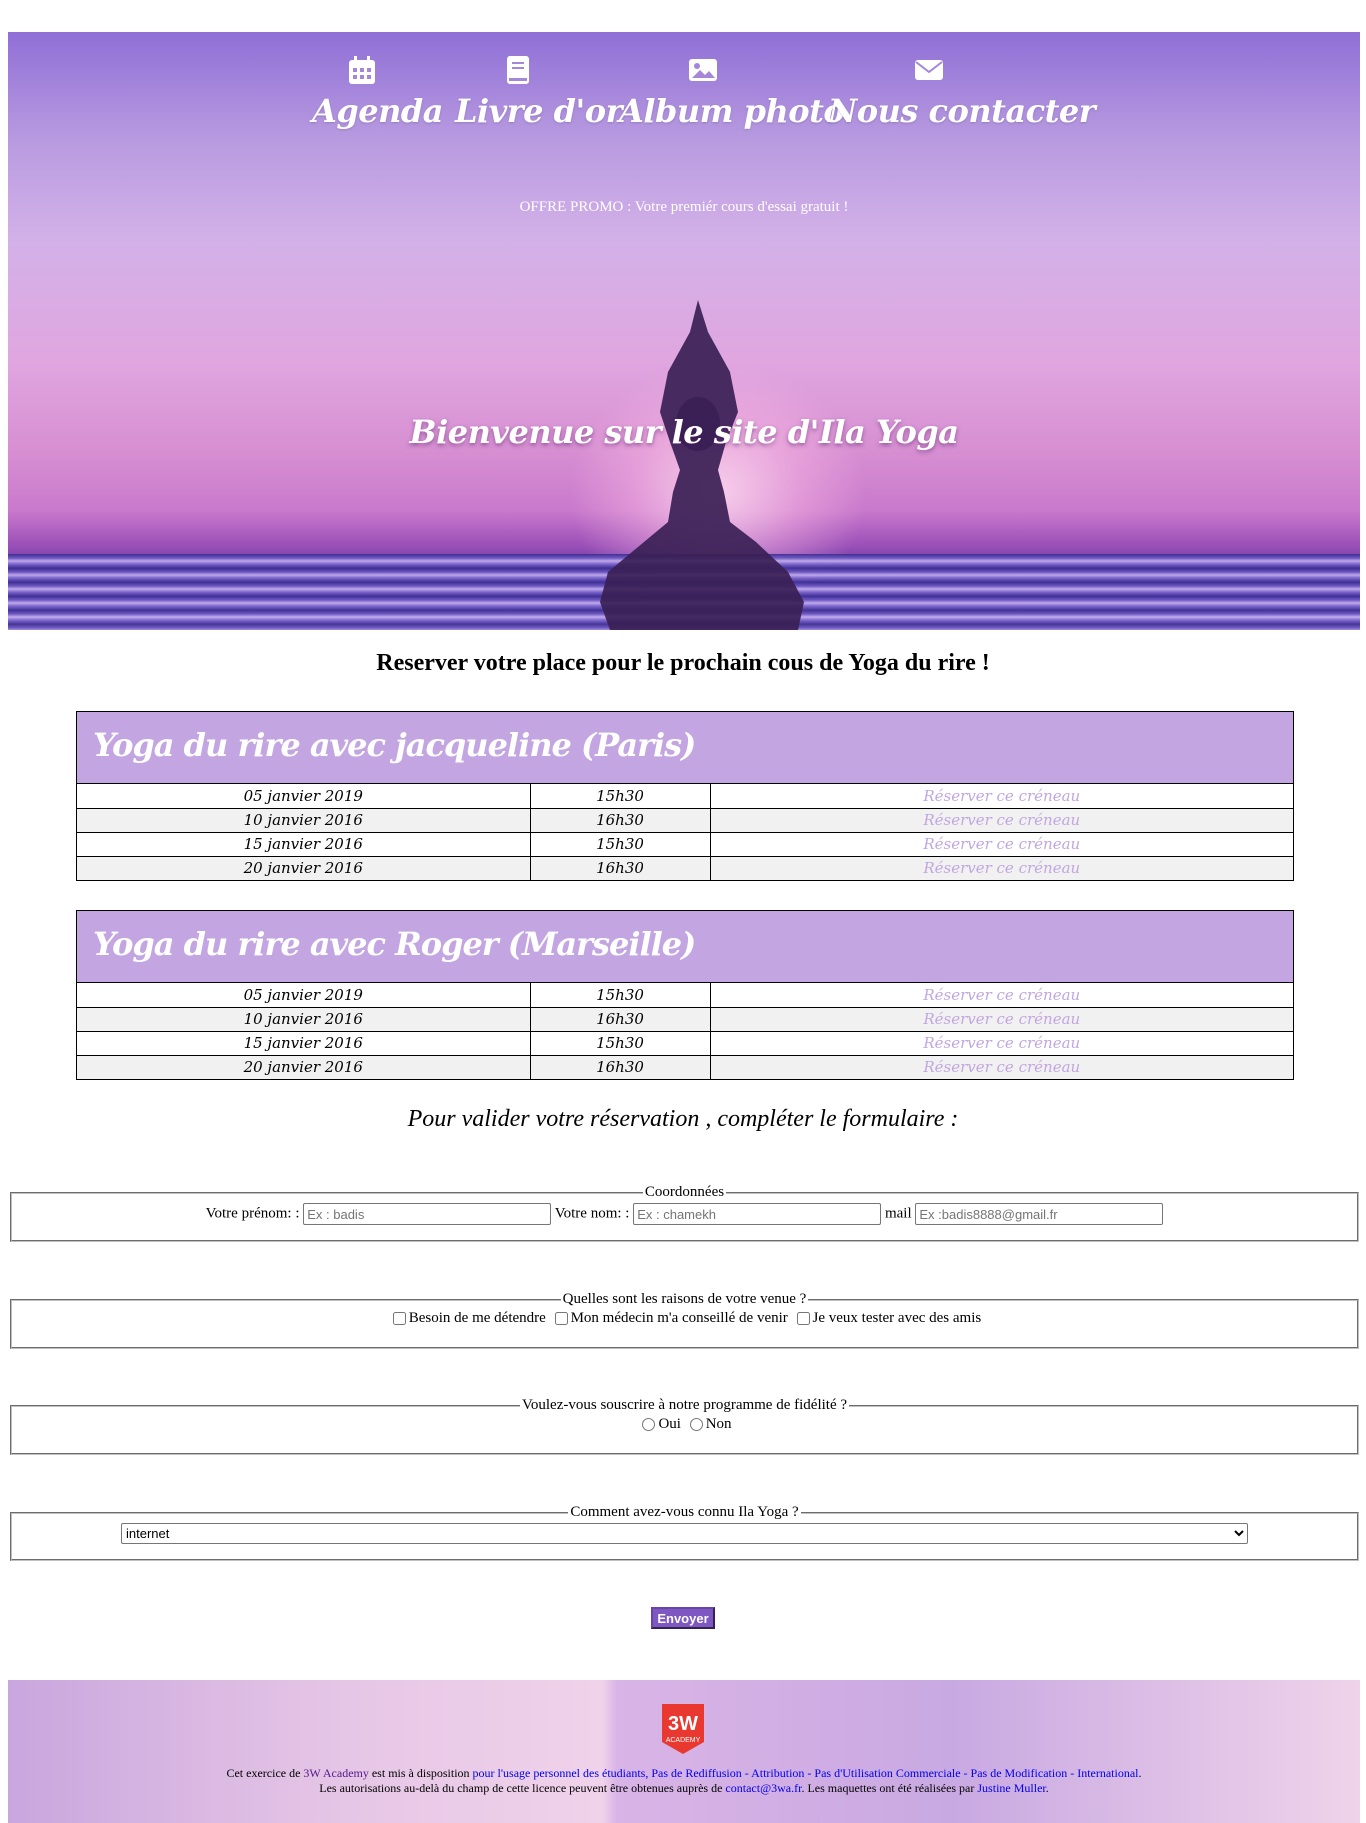 Image resolution: width=1366 pixels, height=1823 pixels. I want to click on author-link: Justine Muller, so click(1011, 1788).